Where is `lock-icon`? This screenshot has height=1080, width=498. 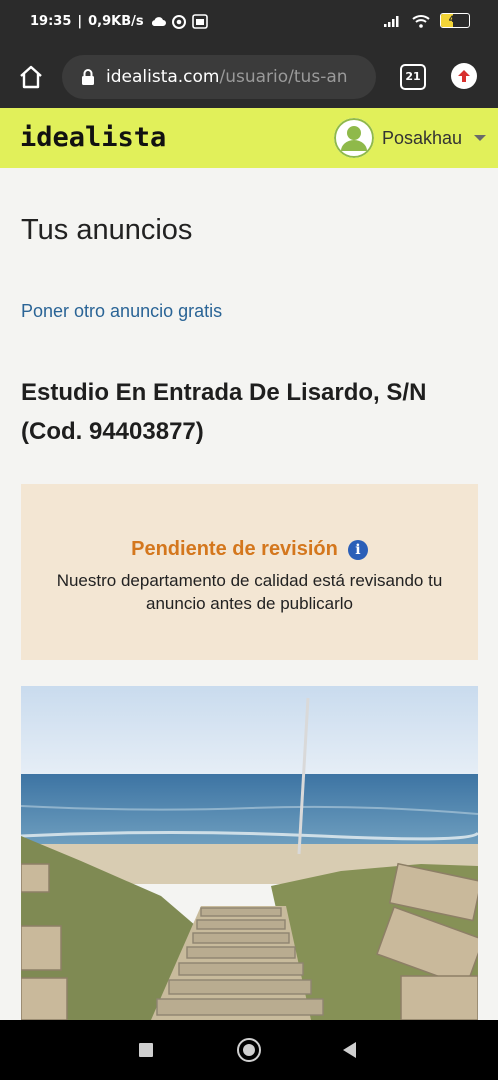
lock-icon is located at coordinates (88, 77).